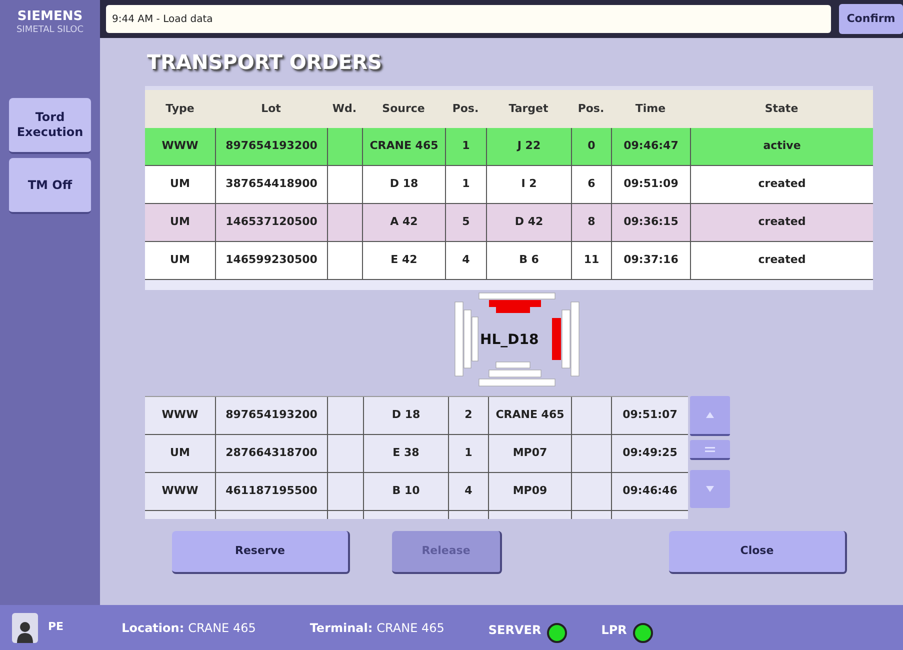 The image size is (903, 650). Describe the element at coordinates (265, 62) in the screenshot. I see `page-title: TRANSPORT ORDERS` at that location.